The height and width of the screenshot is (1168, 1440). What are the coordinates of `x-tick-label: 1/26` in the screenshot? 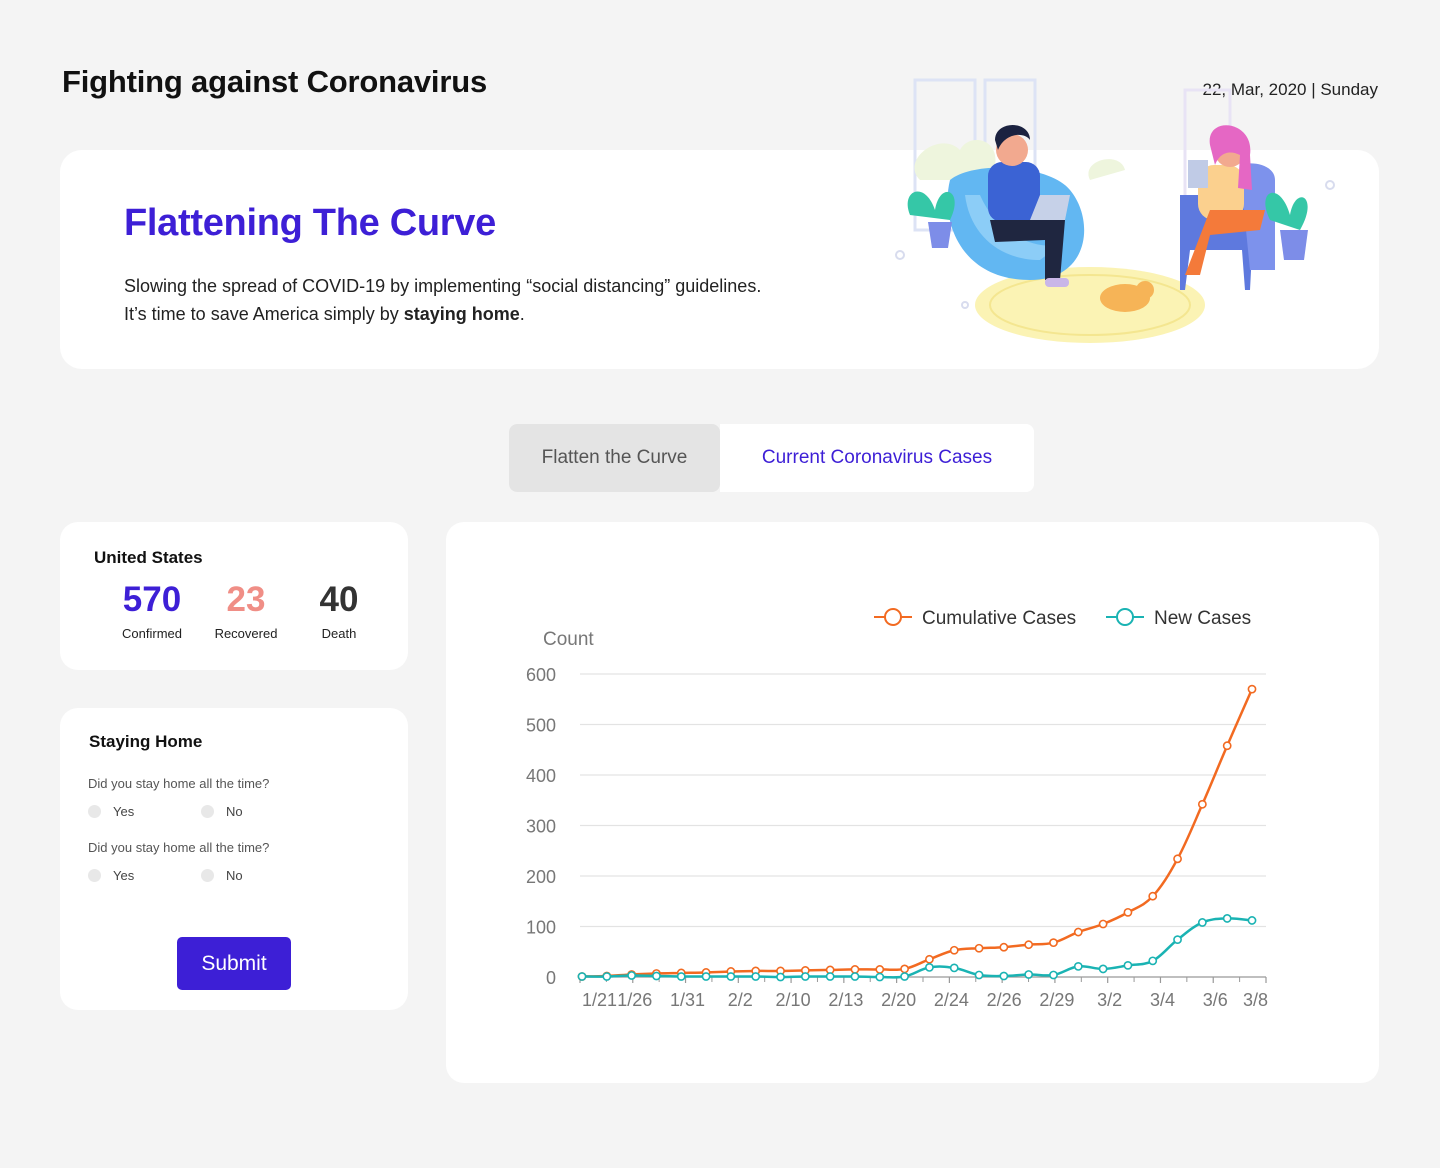 It's located at (634, 1000).